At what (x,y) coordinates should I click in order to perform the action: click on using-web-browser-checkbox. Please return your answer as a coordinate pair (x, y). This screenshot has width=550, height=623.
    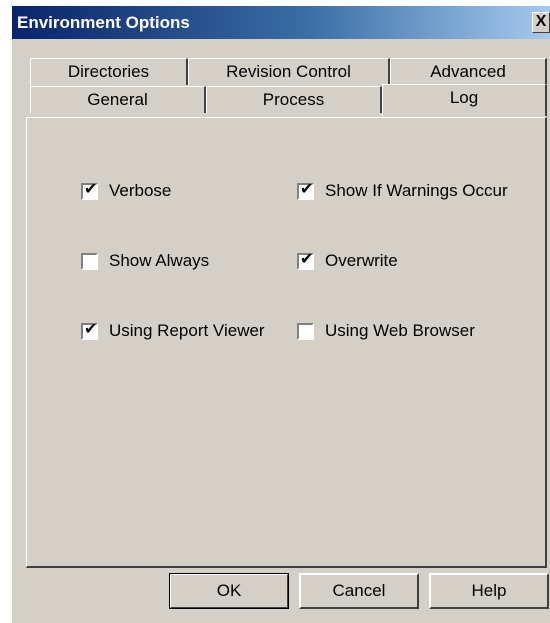
    Looking at the image, I should click on (305, 331).